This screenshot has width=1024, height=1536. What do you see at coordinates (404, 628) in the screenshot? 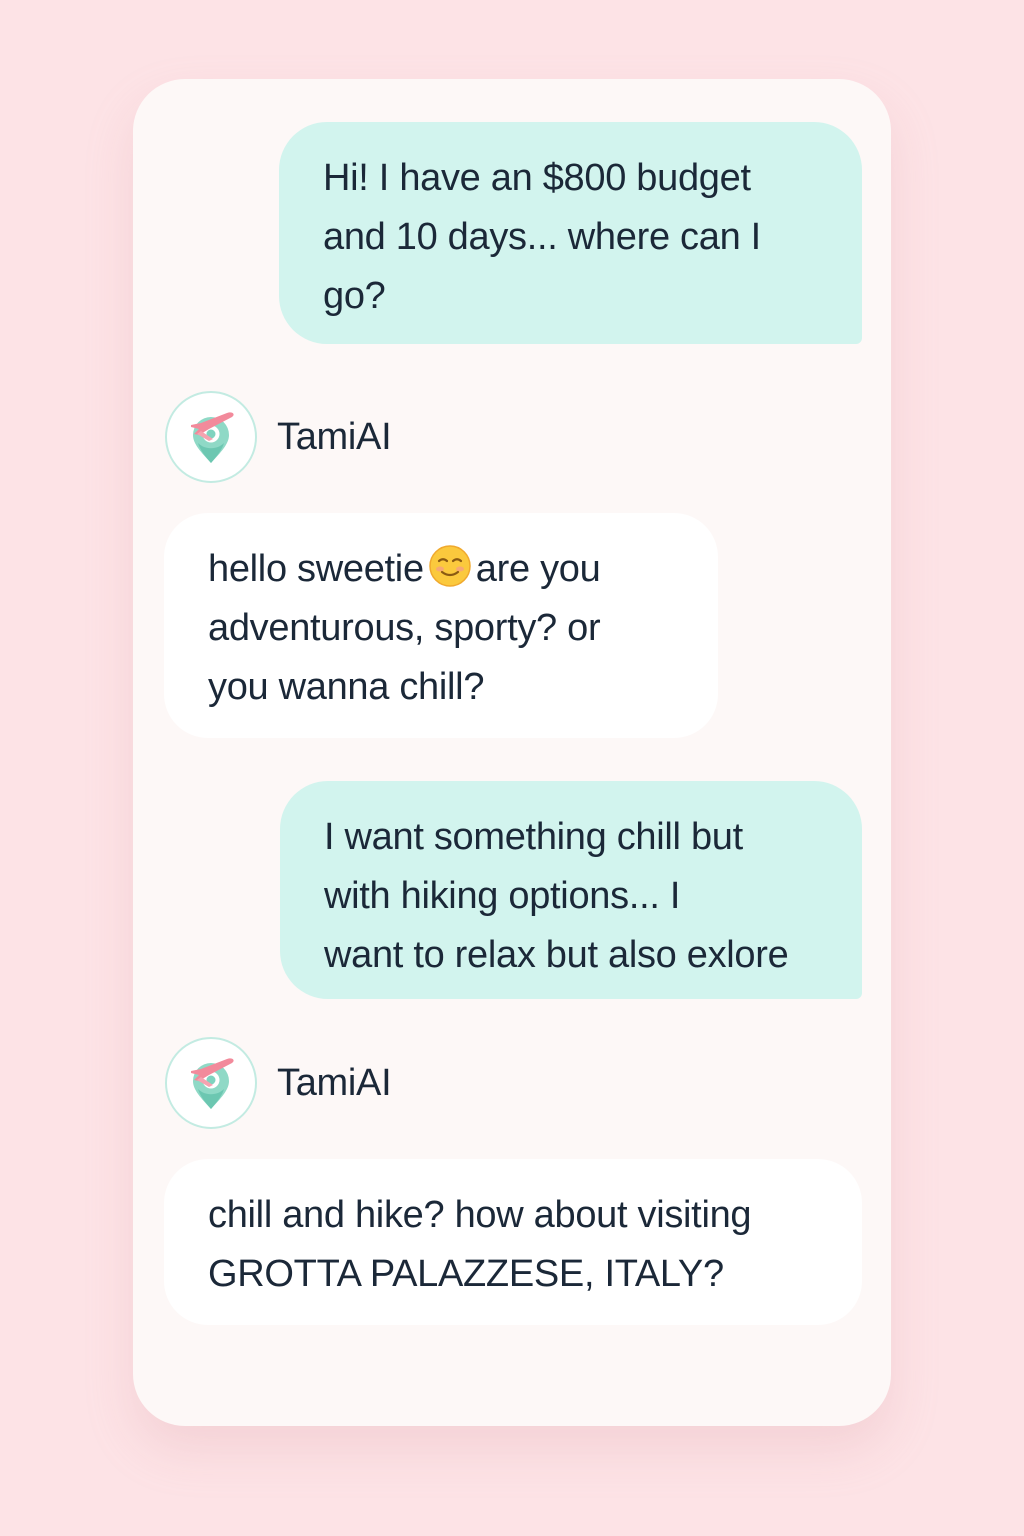
I see `message-line: adventurous, sporty? or` at bounding box center [404, 628].